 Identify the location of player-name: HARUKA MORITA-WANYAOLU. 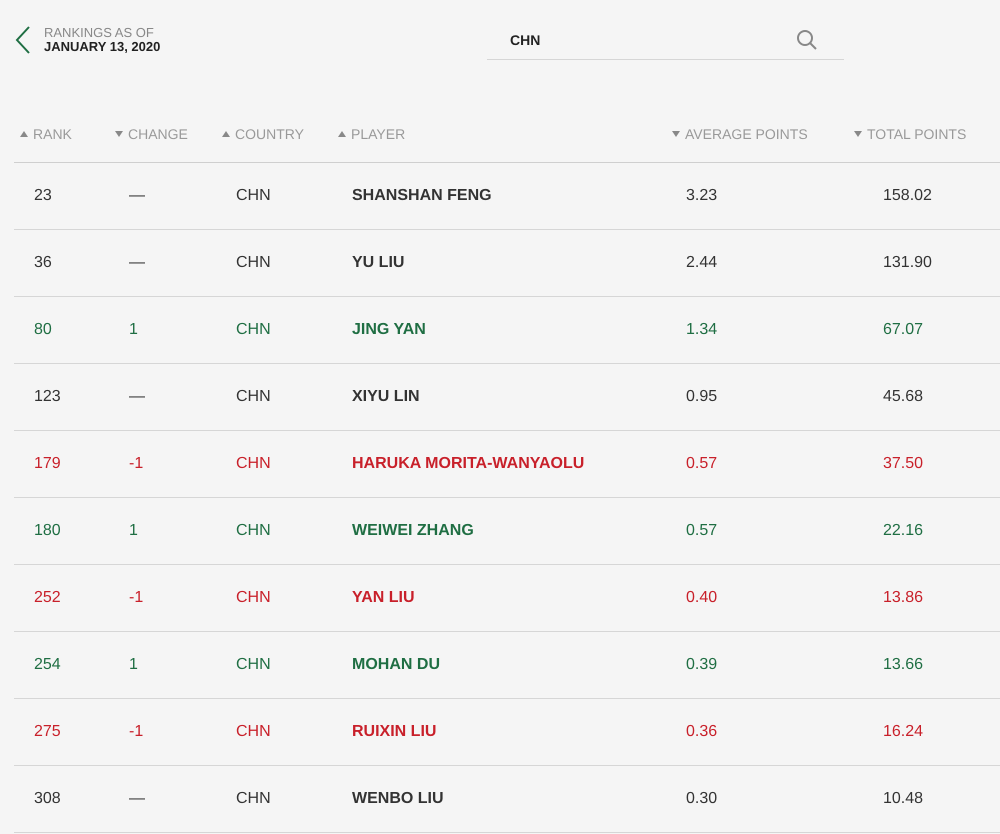
(469, 464).